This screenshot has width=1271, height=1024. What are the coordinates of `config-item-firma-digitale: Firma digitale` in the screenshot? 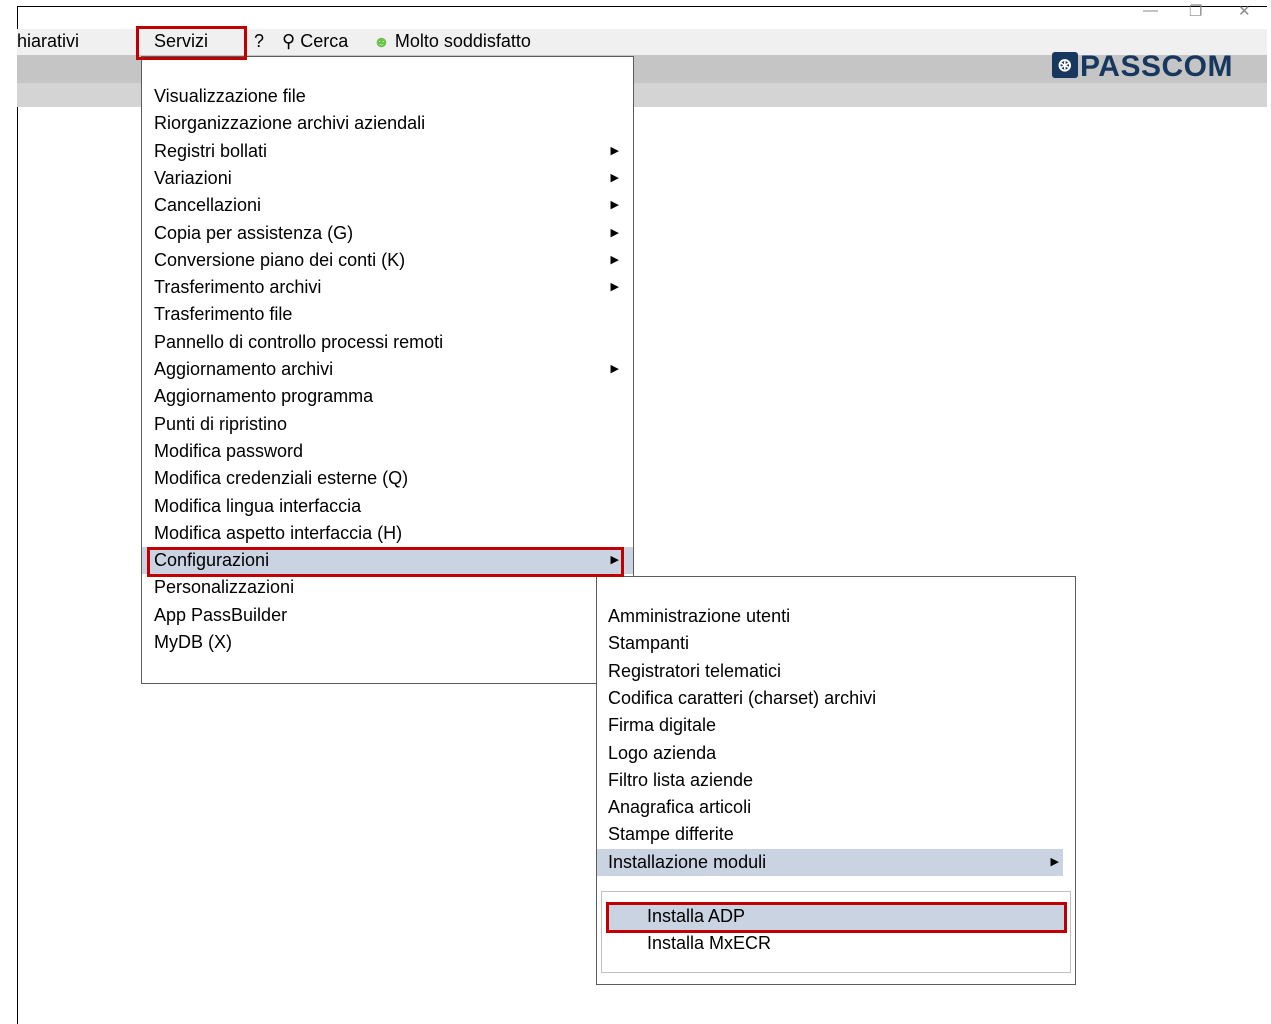 It's located at (836, 725).